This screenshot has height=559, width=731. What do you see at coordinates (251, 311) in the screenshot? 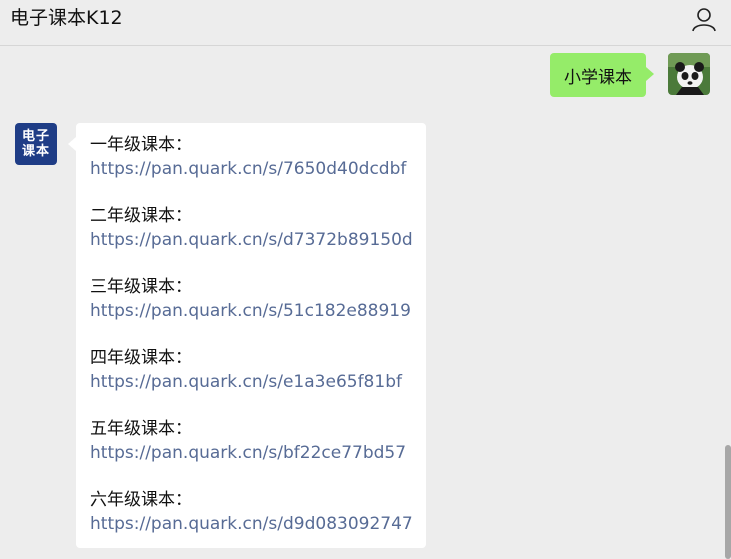
I see `grade-link: https://pan.quark.cn/s/51c182e88919` at bounding box center [251, 311].